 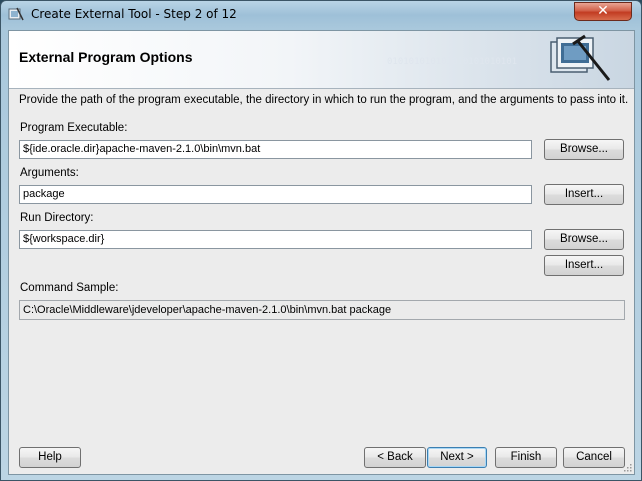 What do you see at coordinates (395, 457) in the screenshot?
I see `back-button: < Back` at bounding box center [395, 457].